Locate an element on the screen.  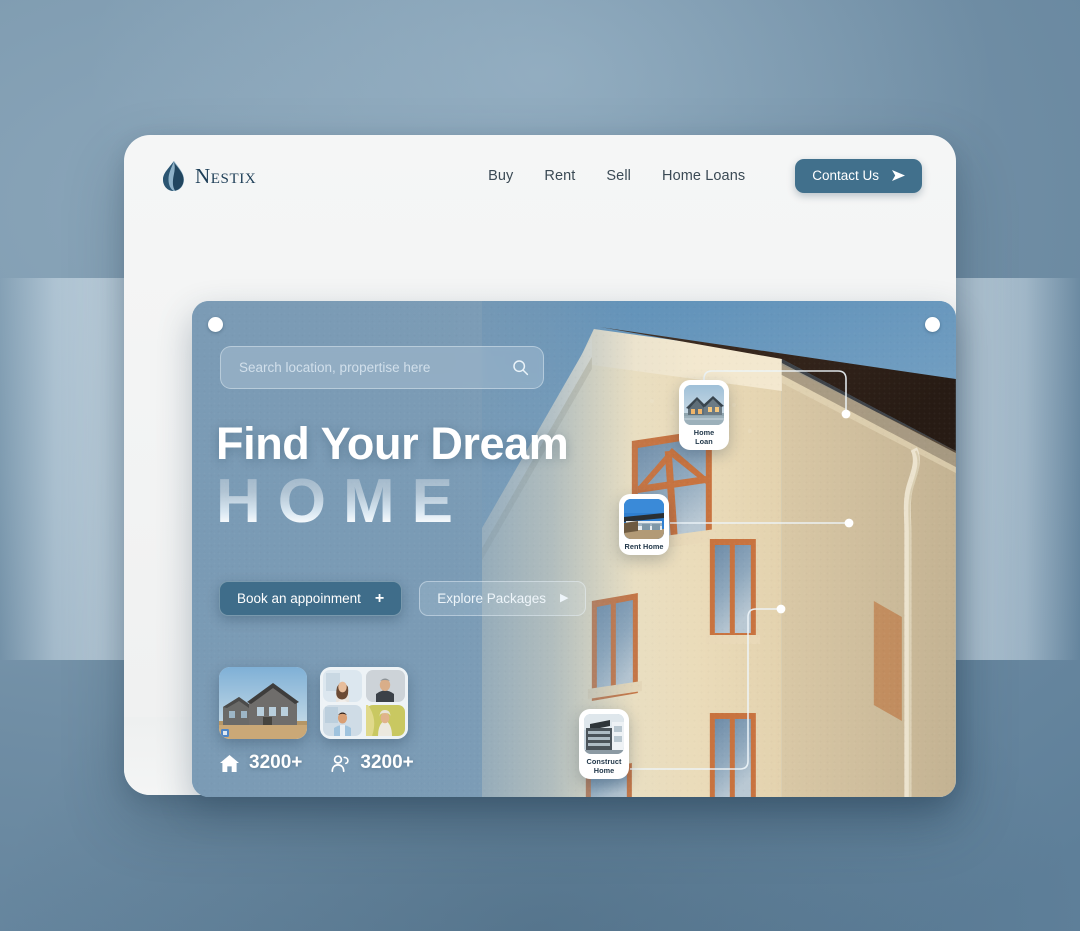
stat-properties-value: 3200+ is located at coordinates (276, 762).